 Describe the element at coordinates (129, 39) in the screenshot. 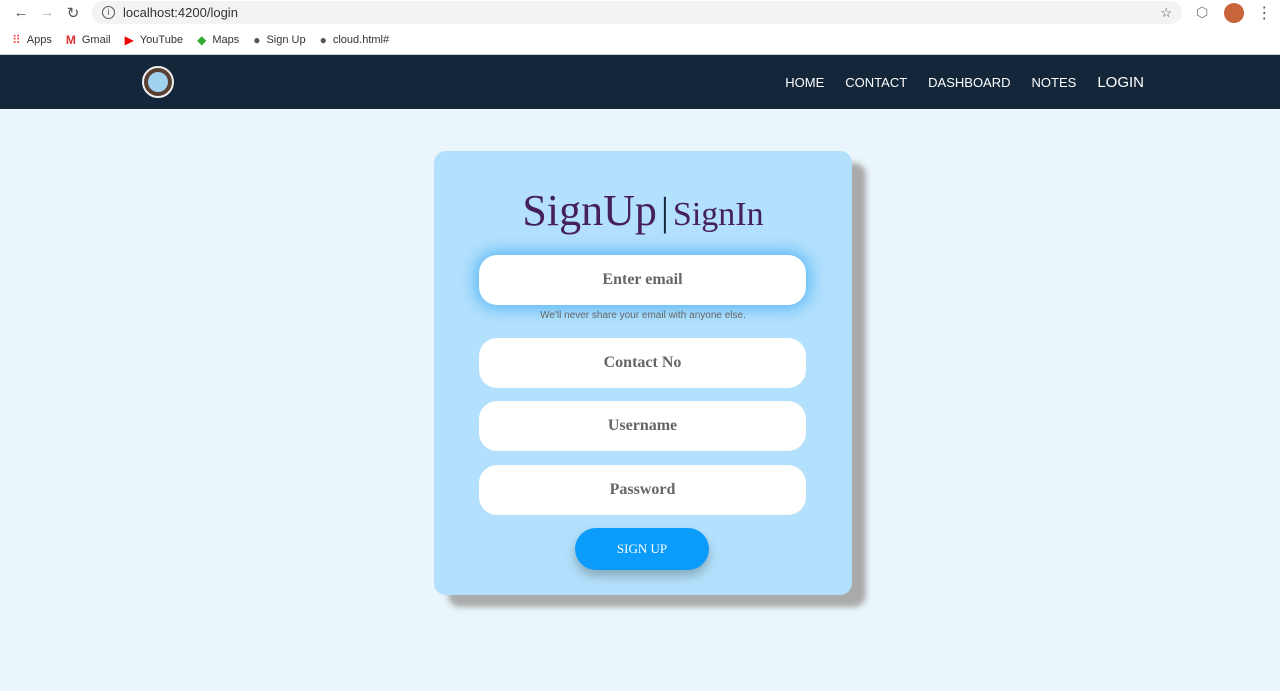

I see `youtube-icon: ▶` at that location.